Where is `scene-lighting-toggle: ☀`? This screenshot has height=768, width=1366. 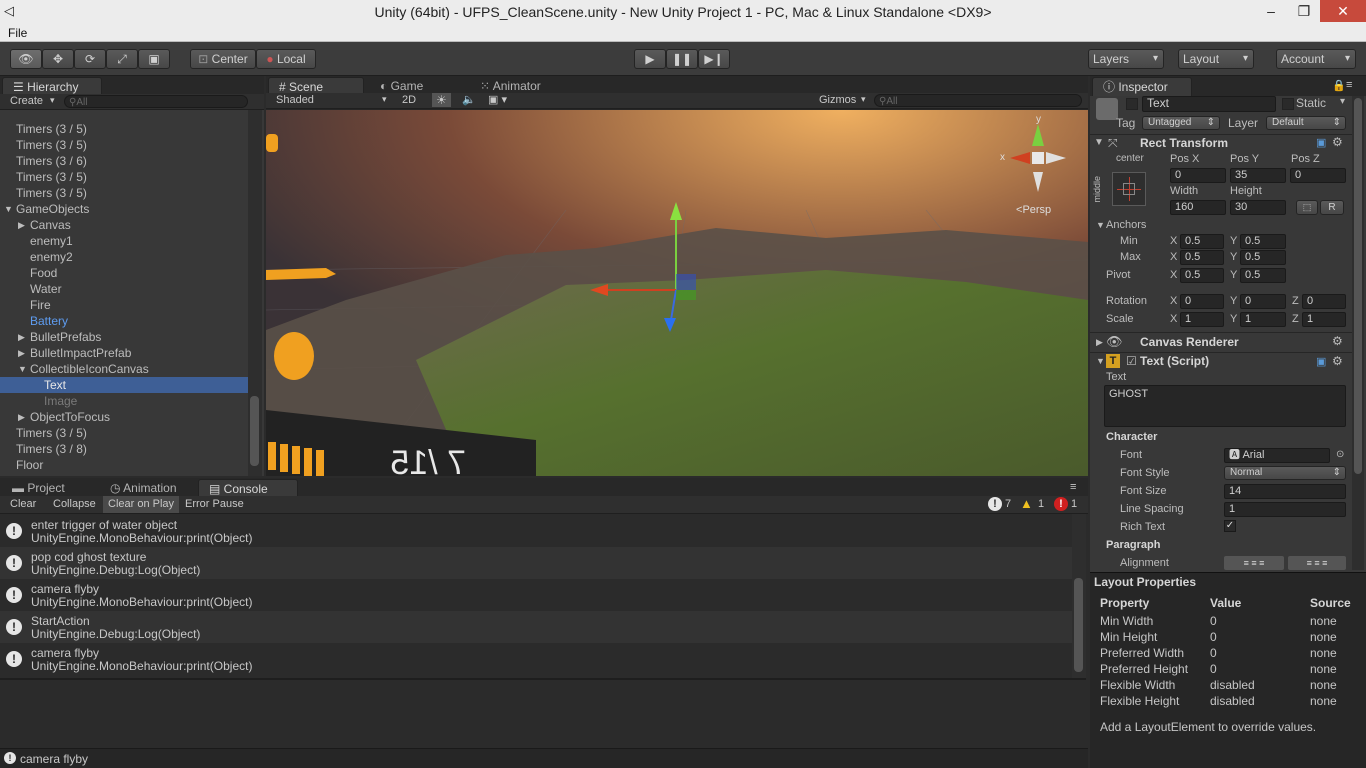
scene-lighting-toggle: ☀ is located at coordinates (441, 100).